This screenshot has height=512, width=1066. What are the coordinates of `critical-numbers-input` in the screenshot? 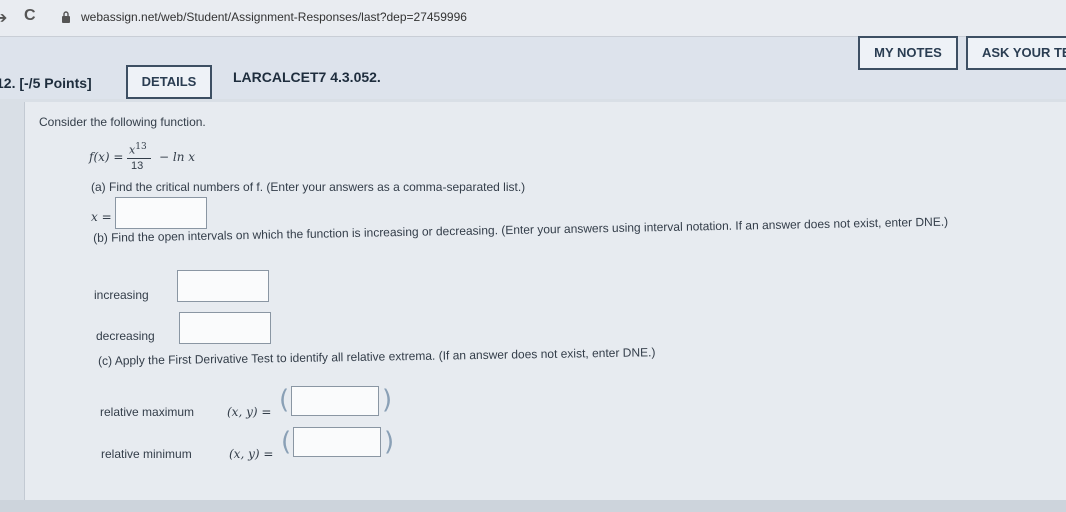 It's located at (161, 213).